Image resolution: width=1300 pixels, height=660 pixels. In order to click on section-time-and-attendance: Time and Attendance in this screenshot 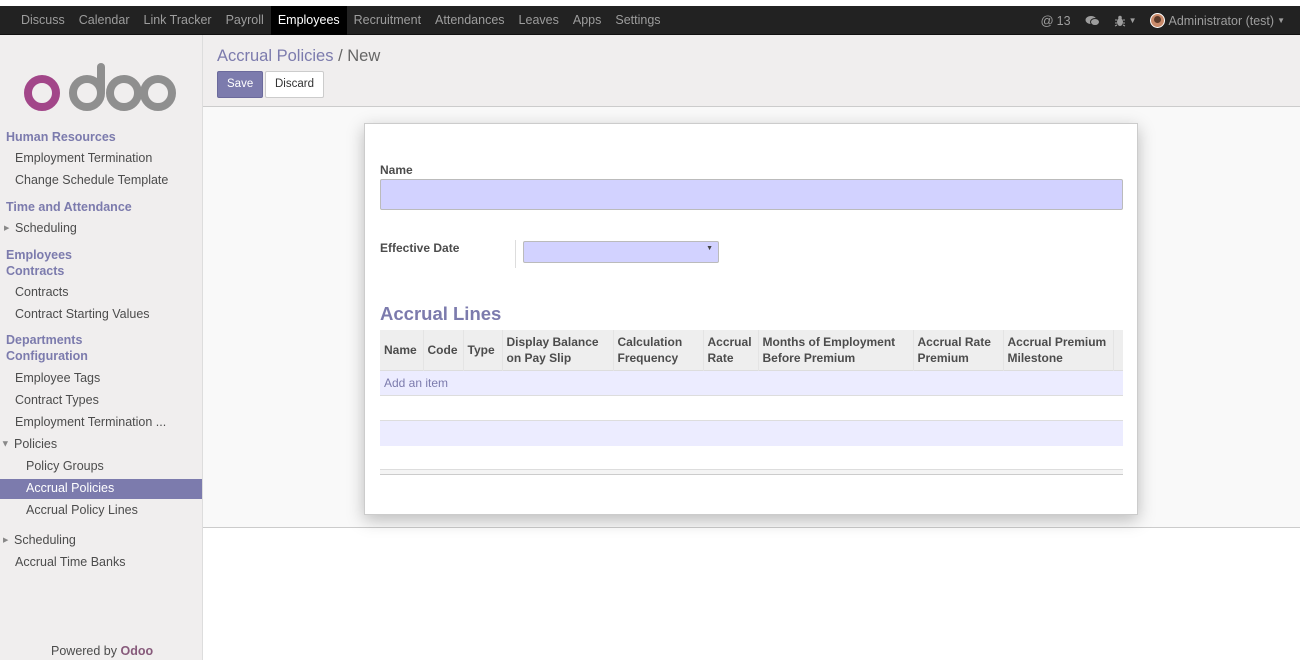, I will do `click(69, 207)`.